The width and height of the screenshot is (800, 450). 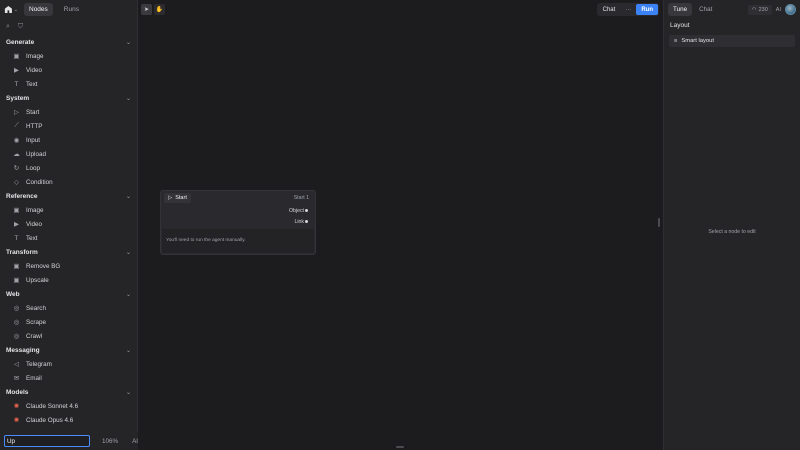 What do you see at coordinates (68, 378) in the screenshot?
I see `sidebar-item-email: ✉ Email` at bounding box center [68, 378].